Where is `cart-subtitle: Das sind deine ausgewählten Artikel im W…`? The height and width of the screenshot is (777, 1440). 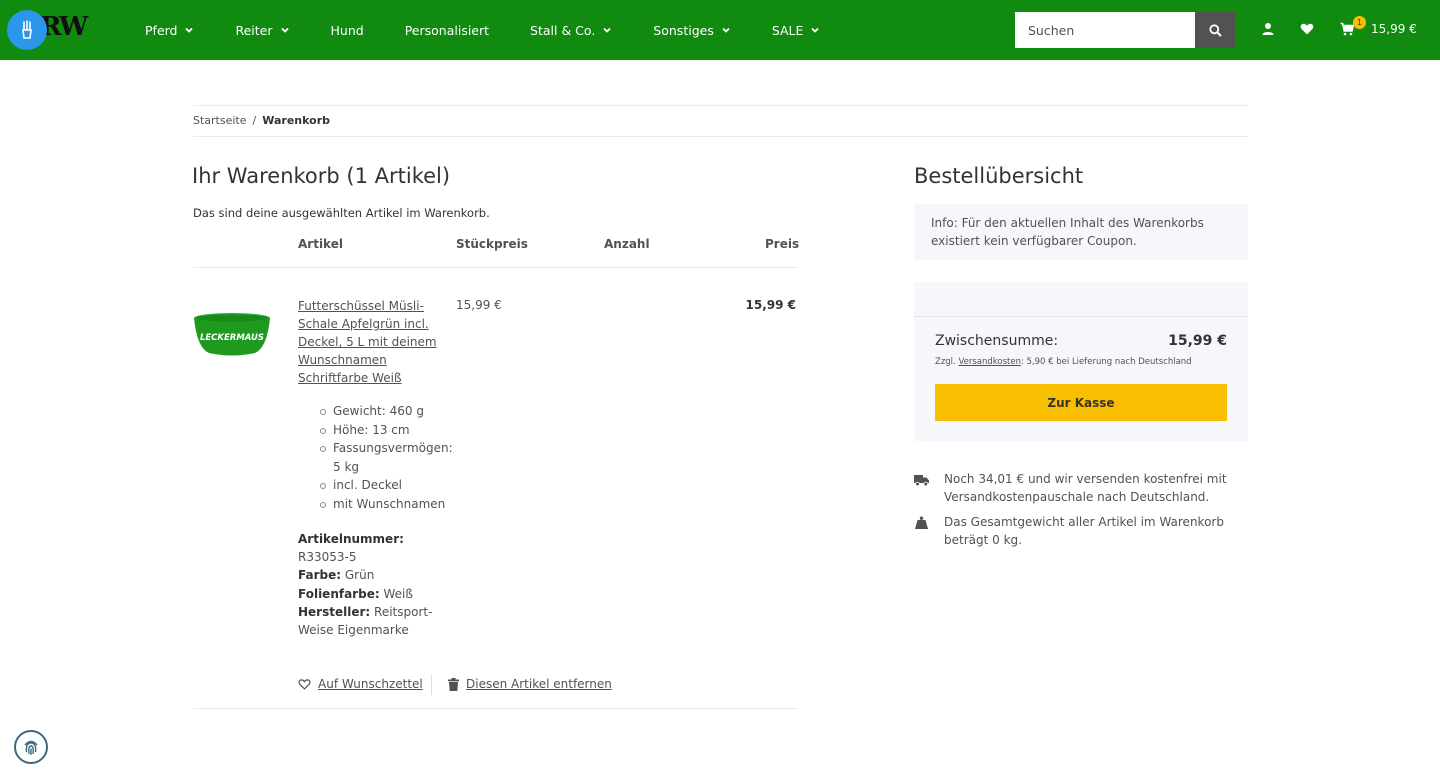 cart-subtitle: Das sind deine ausgewählten Artikel im W… is located at coordinates (341, 213).